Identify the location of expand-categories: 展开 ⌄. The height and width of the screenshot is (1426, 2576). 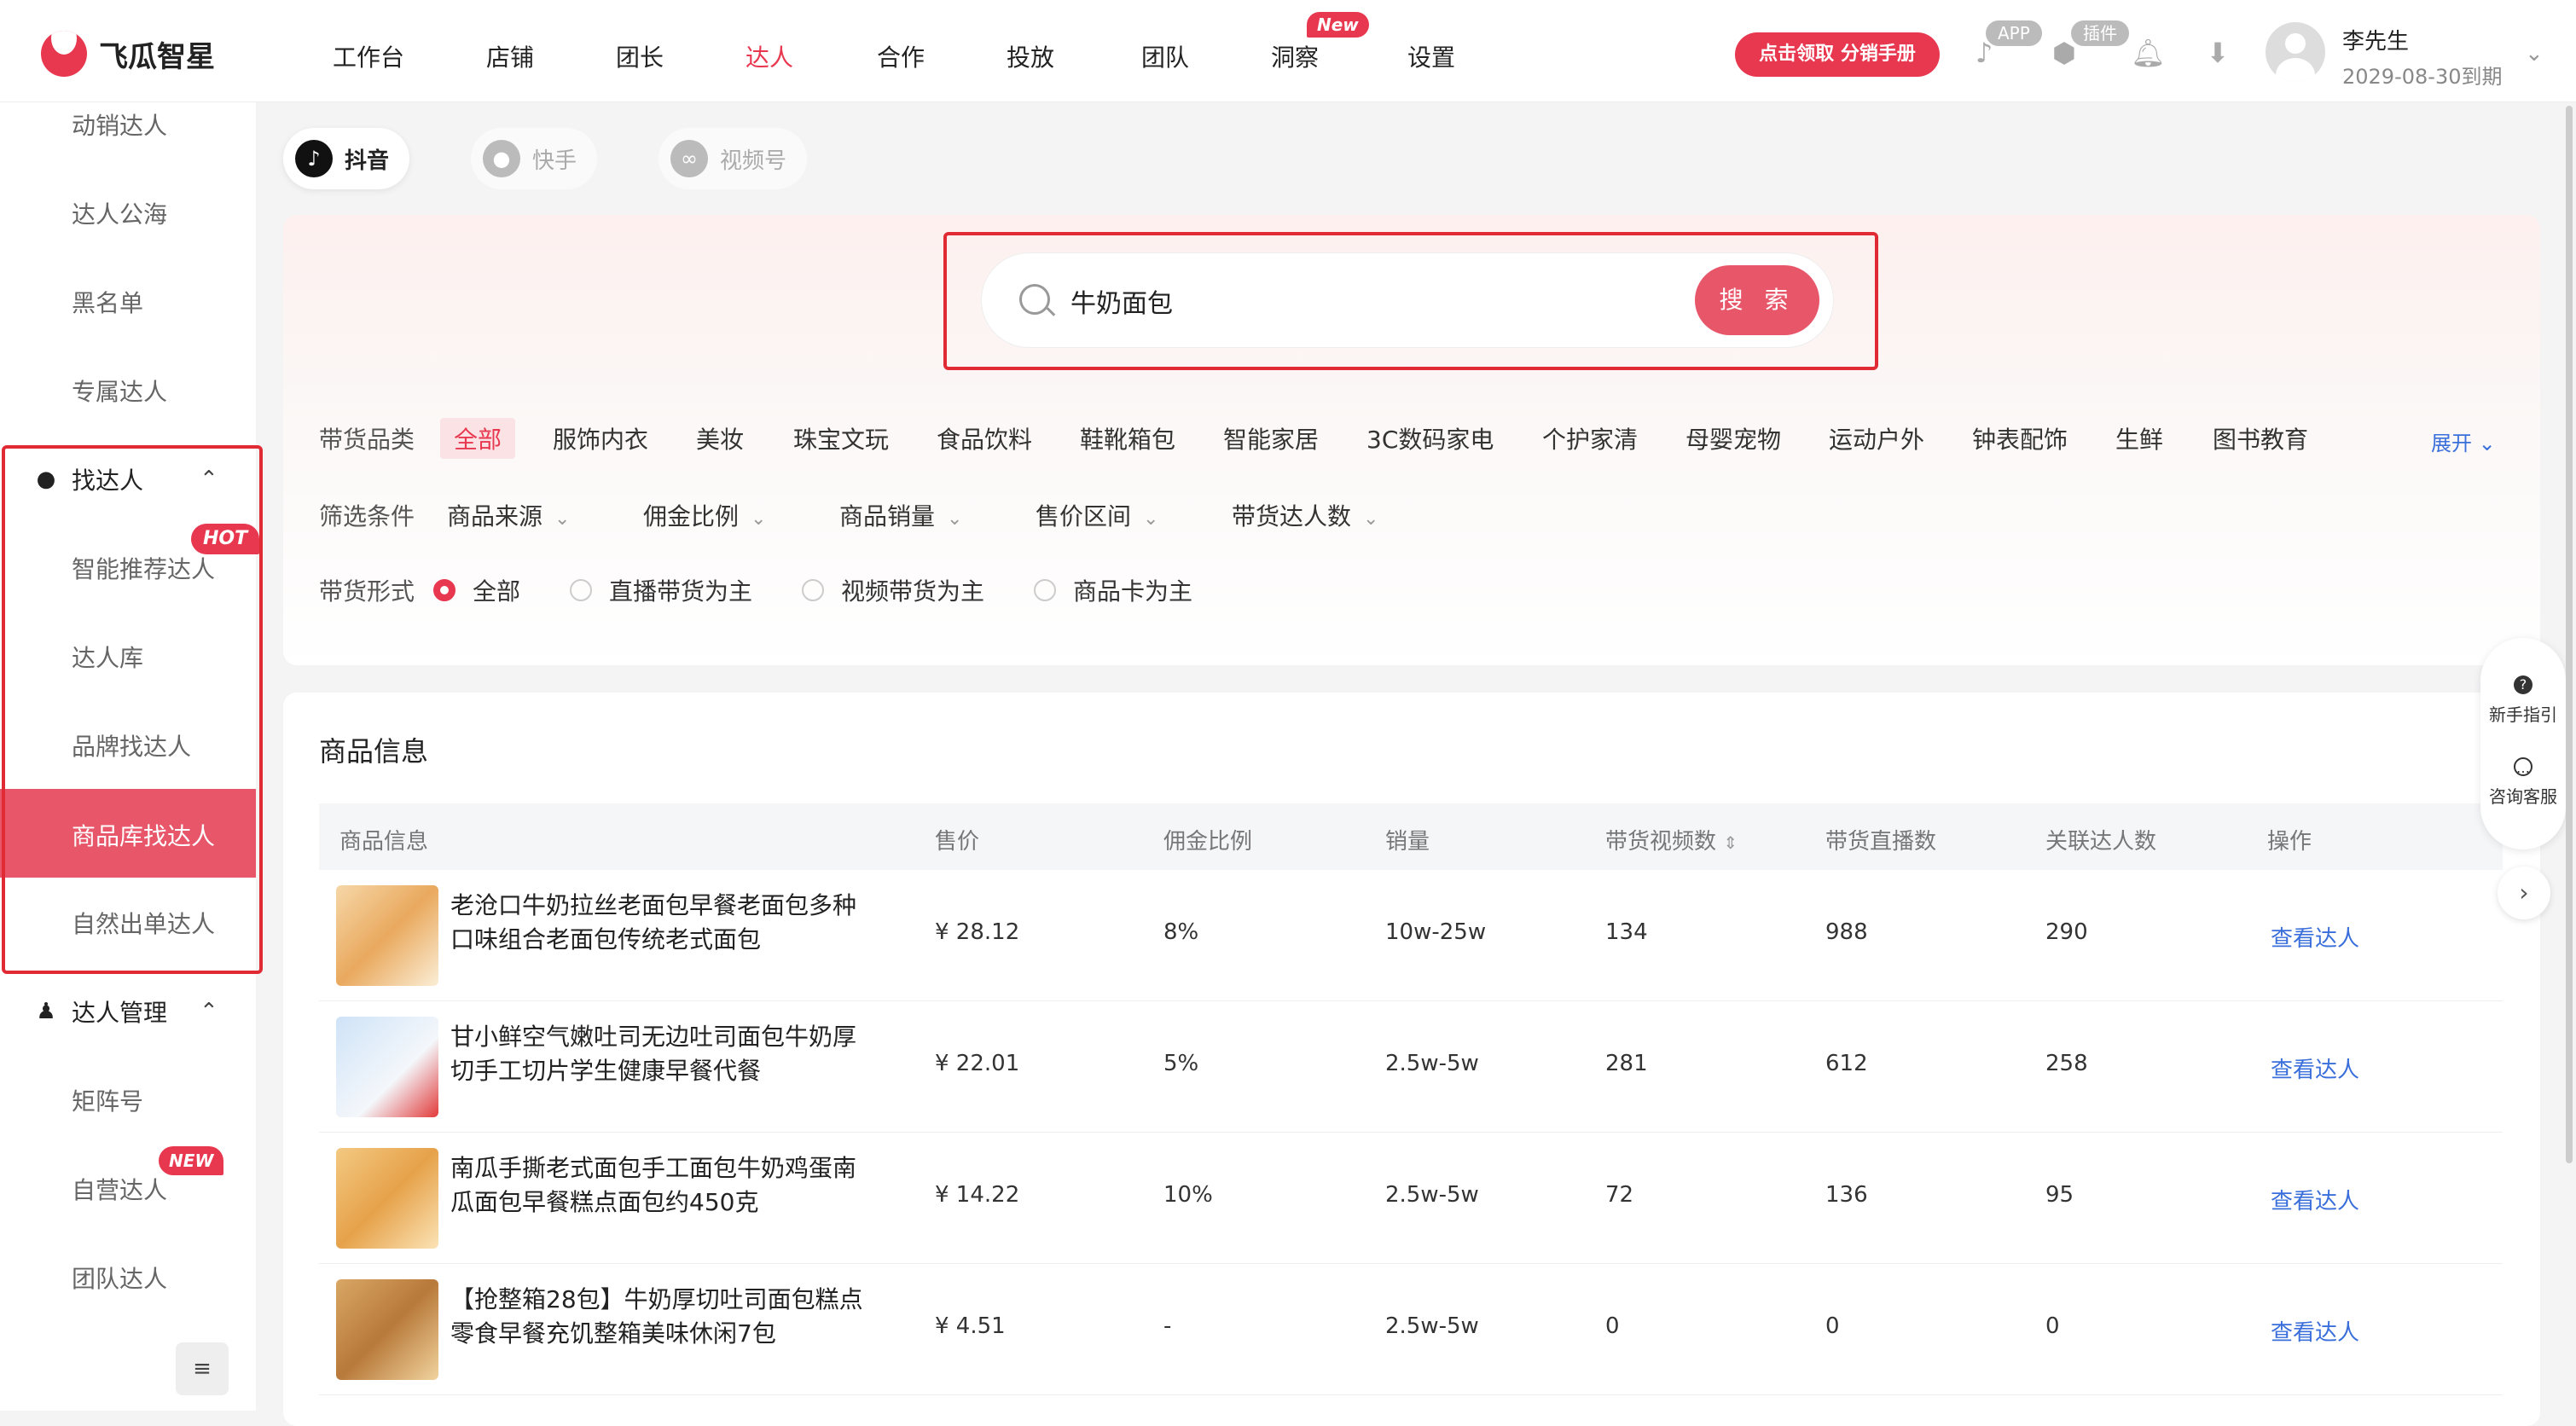
(2463, 441).